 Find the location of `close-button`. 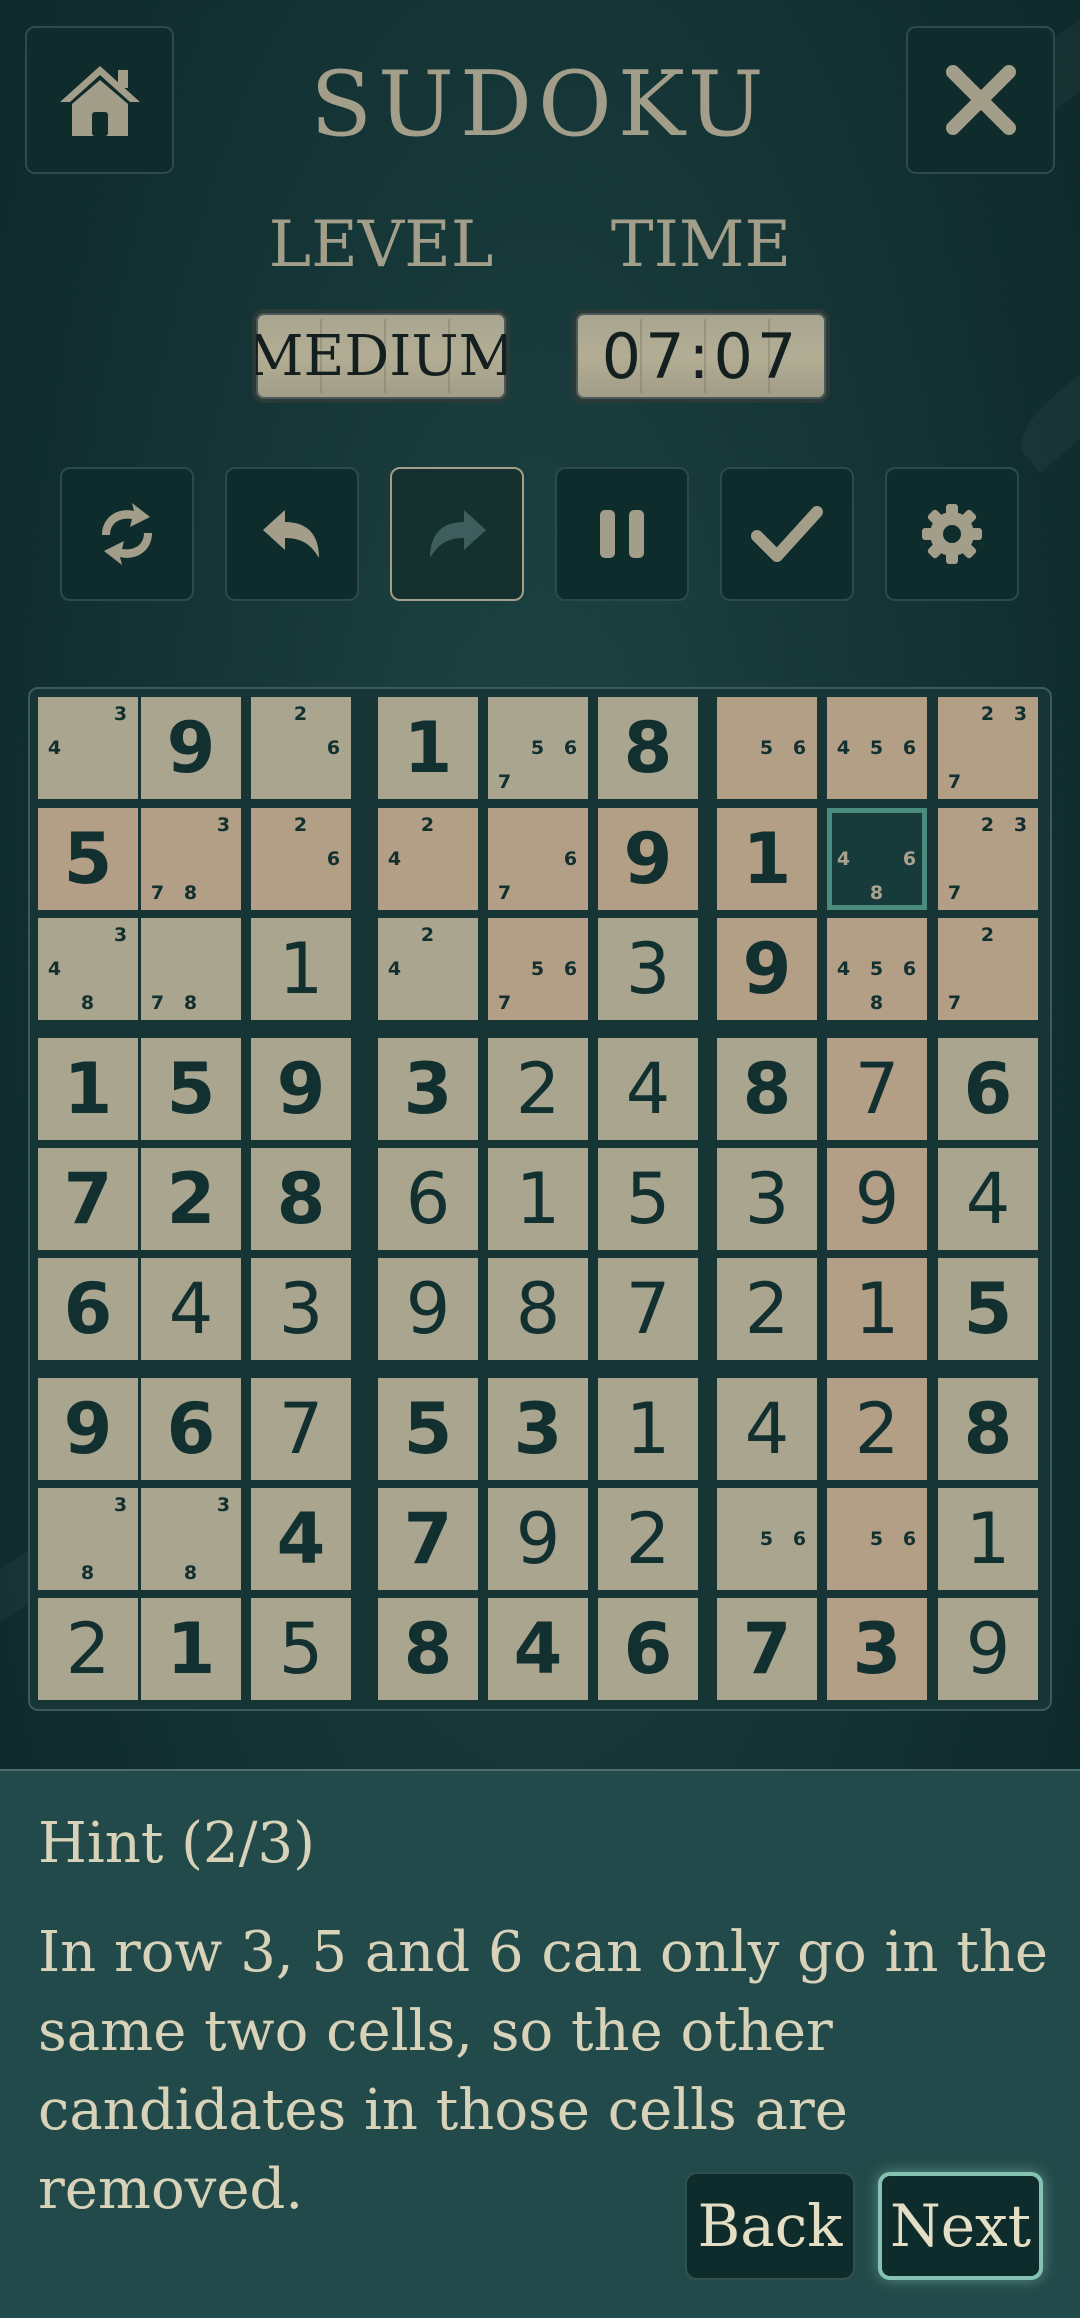

close-button is located at coordinates (980, 100).